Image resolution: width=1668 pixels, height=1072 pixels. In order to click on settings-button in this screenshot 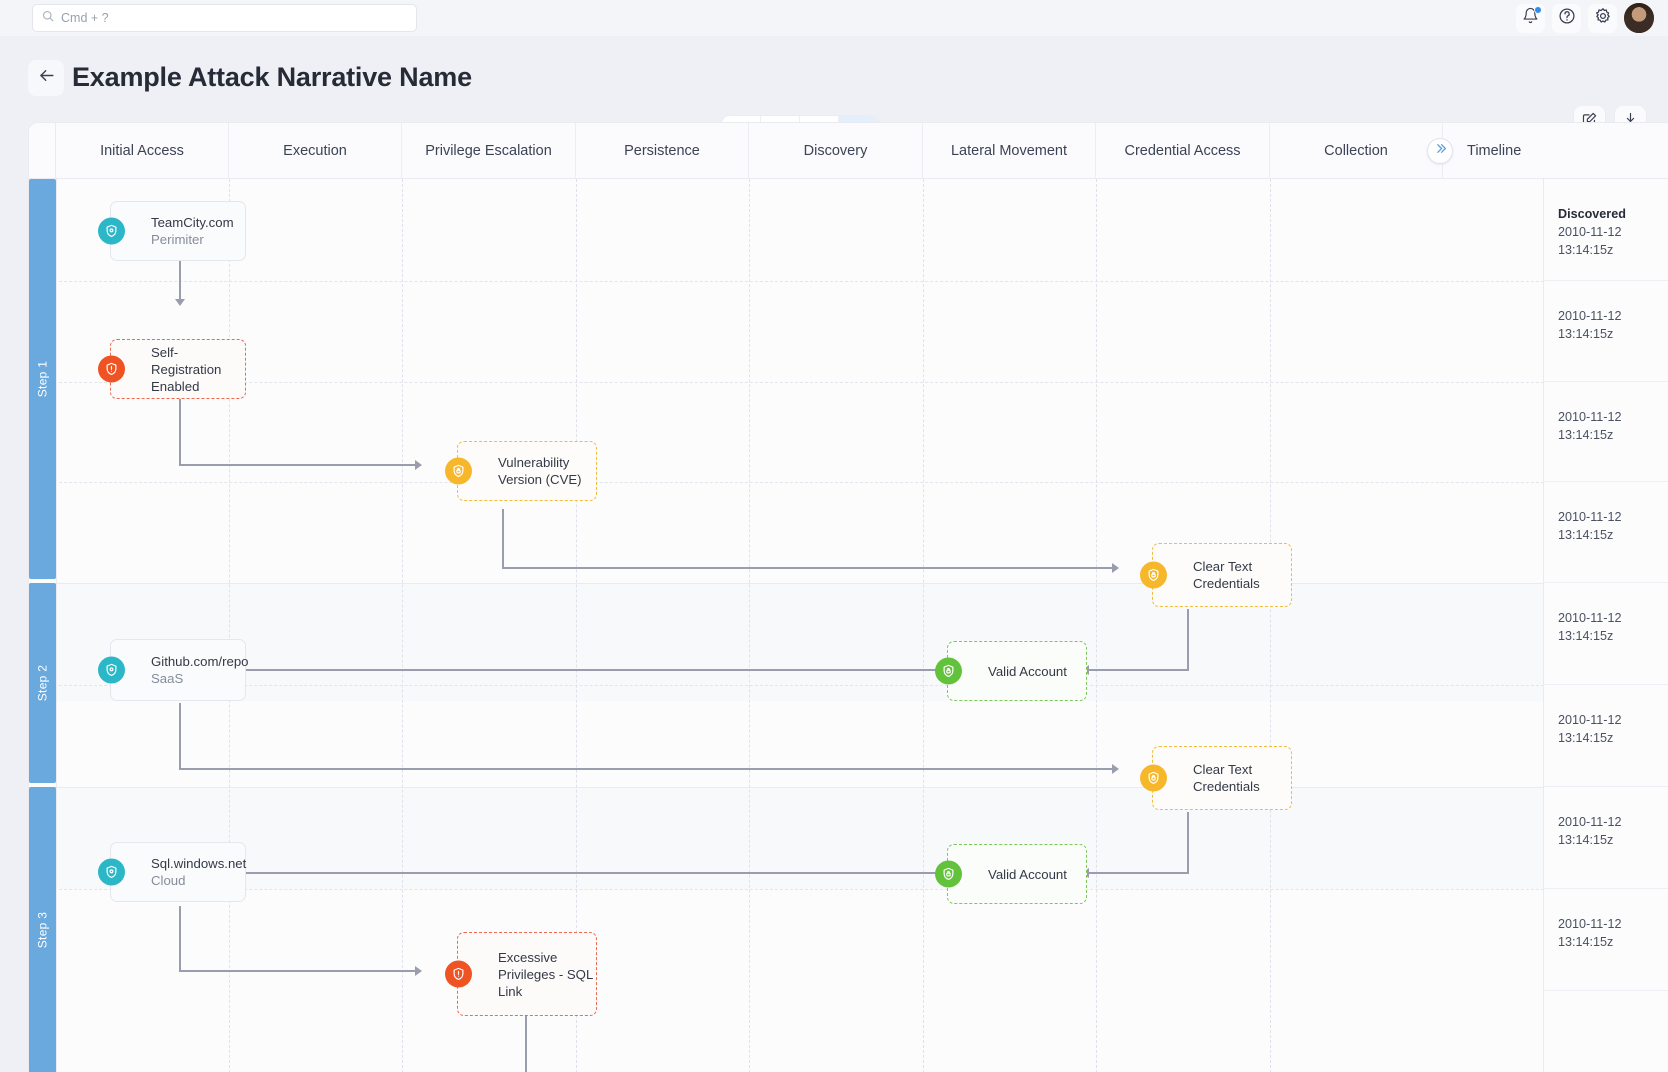, I will do `click(1602, 18)`.